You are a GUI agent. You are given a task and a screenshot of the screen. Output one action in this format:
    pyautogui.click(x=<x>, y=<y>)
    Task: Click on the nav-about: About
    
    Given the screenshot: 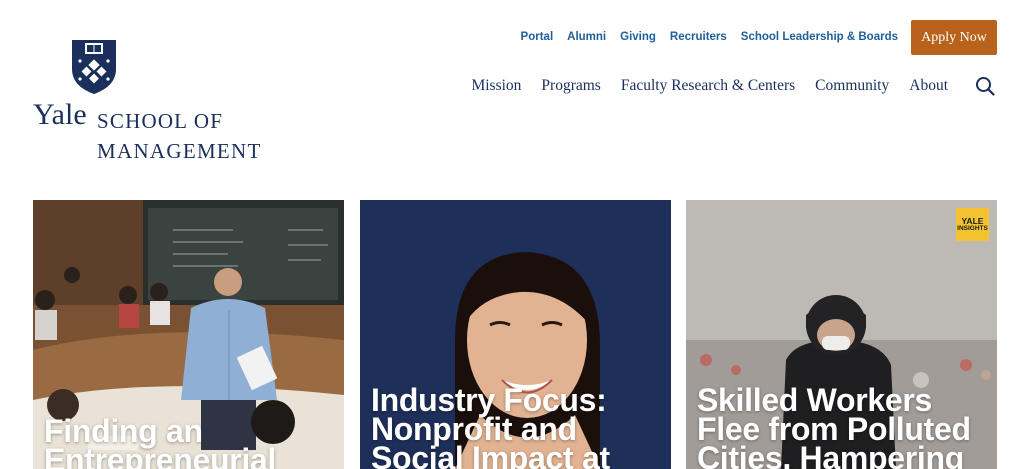 What is the action you would take?
    pyautogui.click(x=928, y=86)
    